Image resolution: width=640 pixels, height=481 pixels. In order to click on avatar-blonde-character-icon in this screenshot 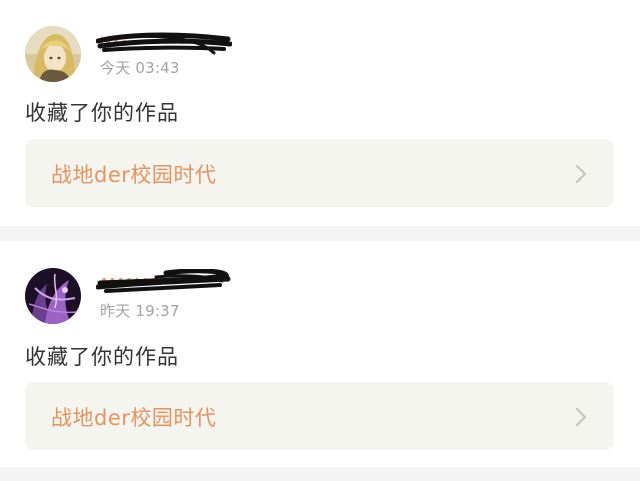, I will do `click(53, 54)`.